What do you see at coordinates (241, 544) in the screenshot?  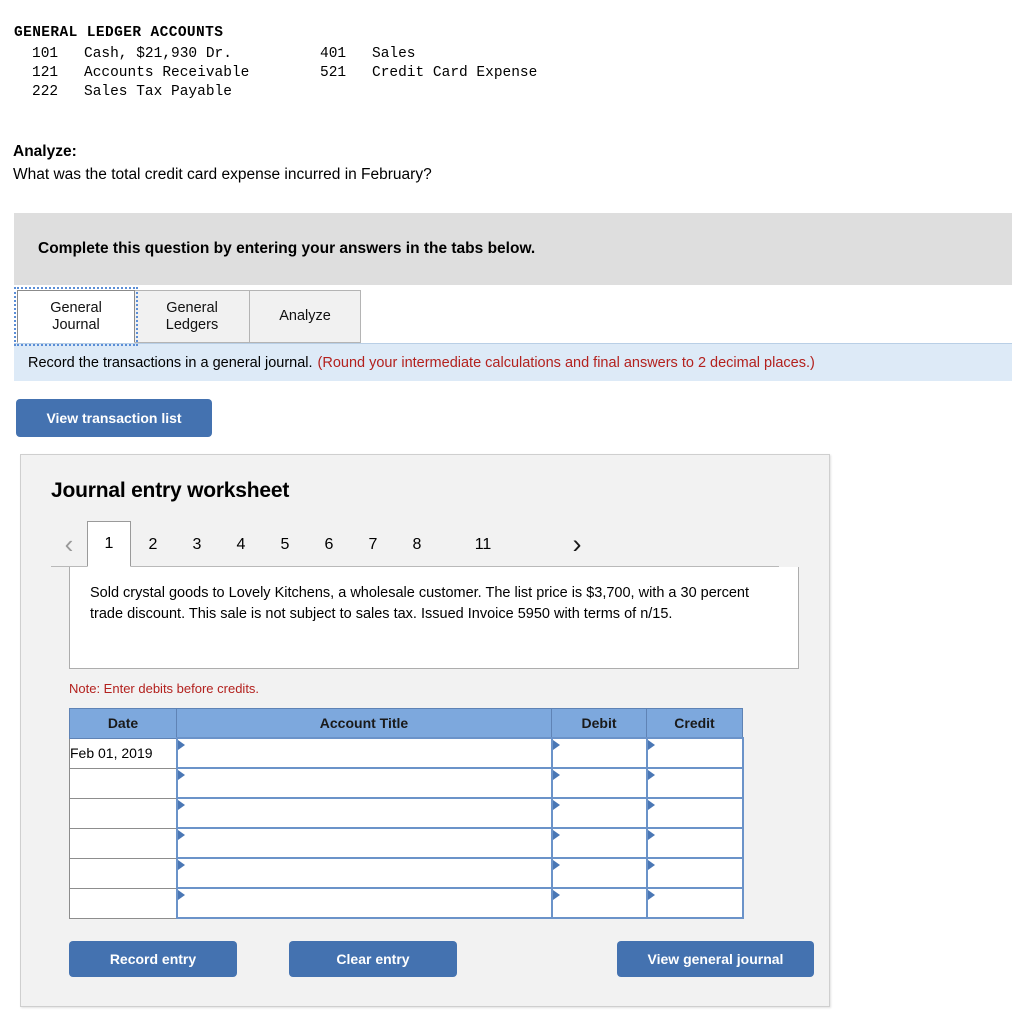 I see `pager-page-4: 4` at bounding box center [241, 544].